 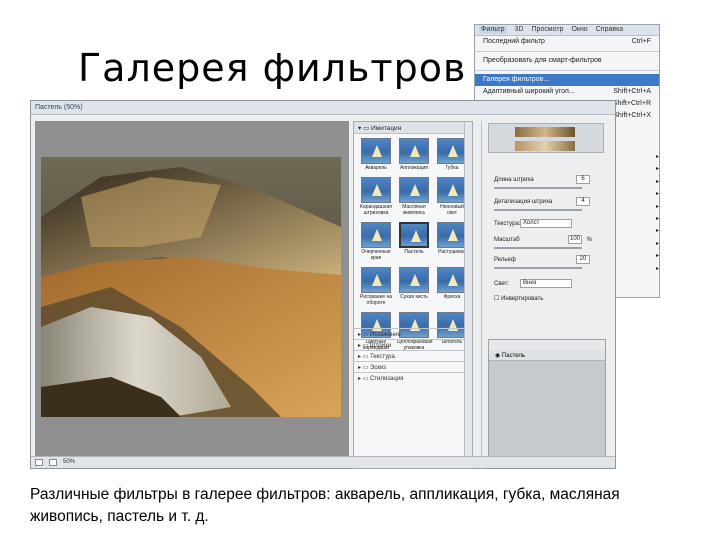 What do you see at coordinates (546, 242) in the screenshot?
I see `param-scale: Масштаб 100%` at bounding box center [546, 242].